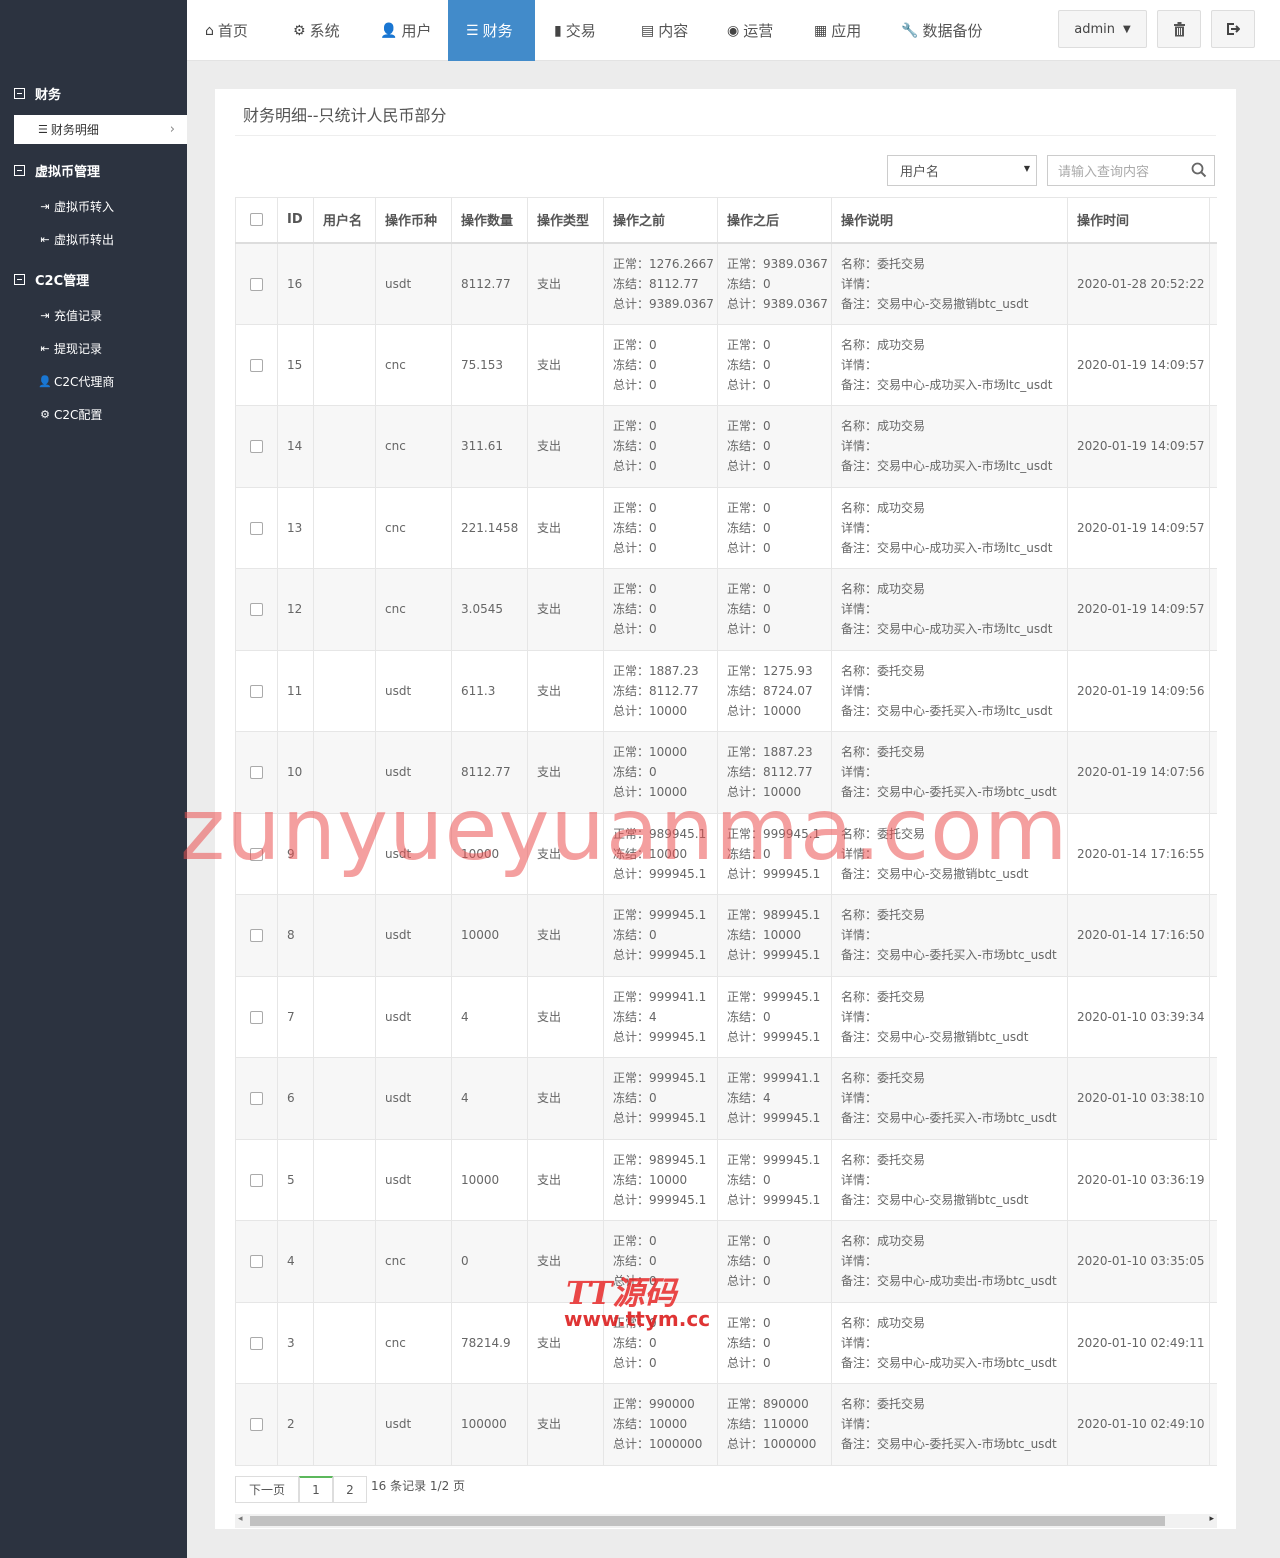  I want to click on after-line: 总计：0, so click(749, 384).